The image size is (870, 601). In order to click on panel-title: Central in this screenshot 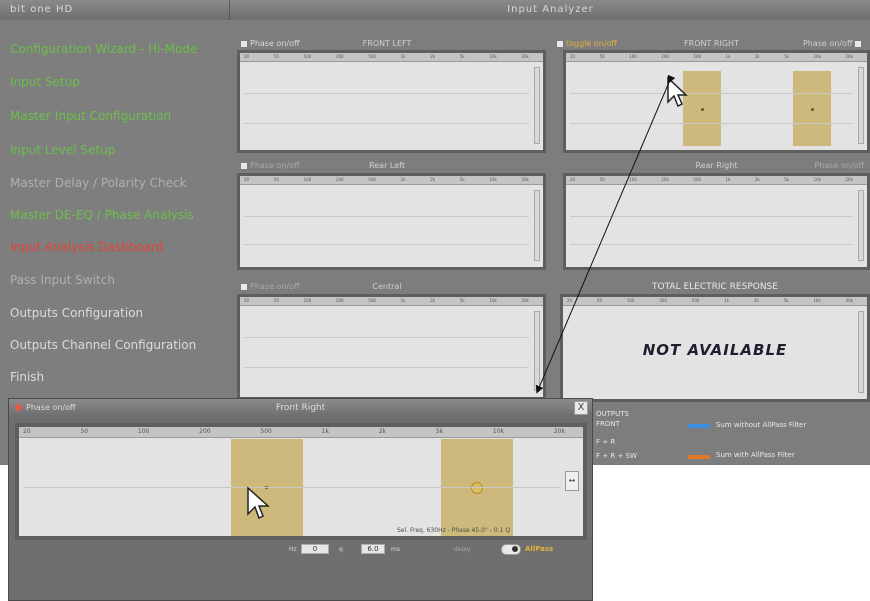, I will do `click(387, 286)`.